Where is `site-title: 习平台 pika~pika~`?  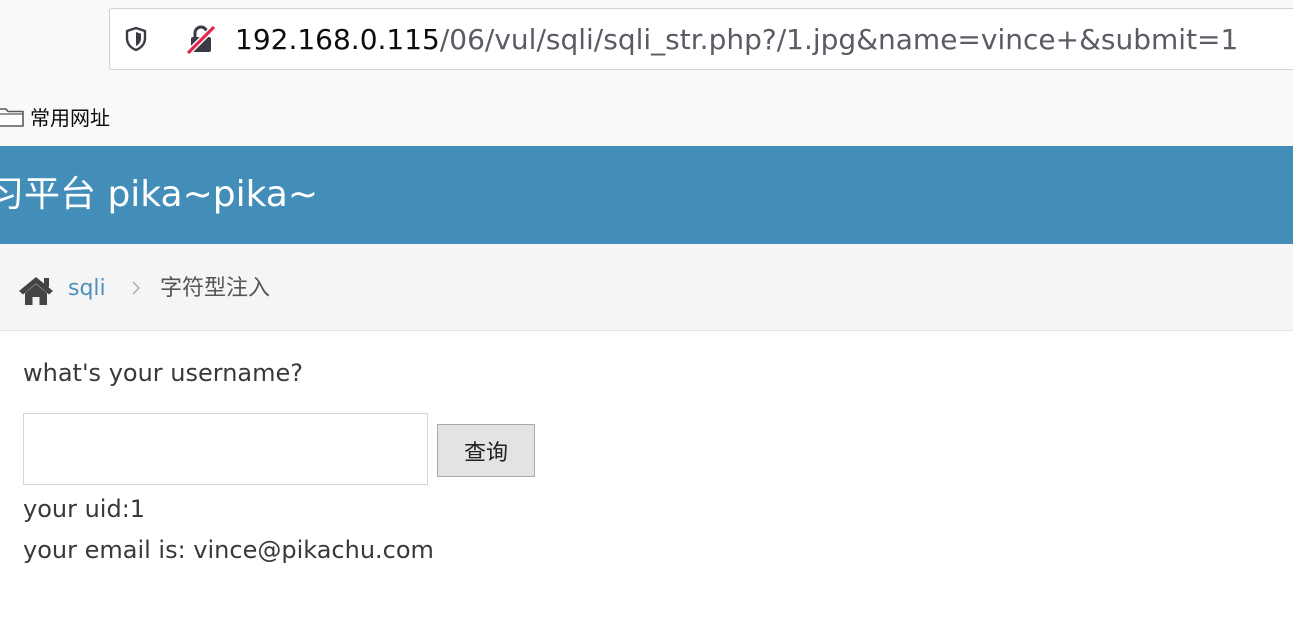 site-title: 习平台 pika~pika~ is located at coordinates (159, 194).